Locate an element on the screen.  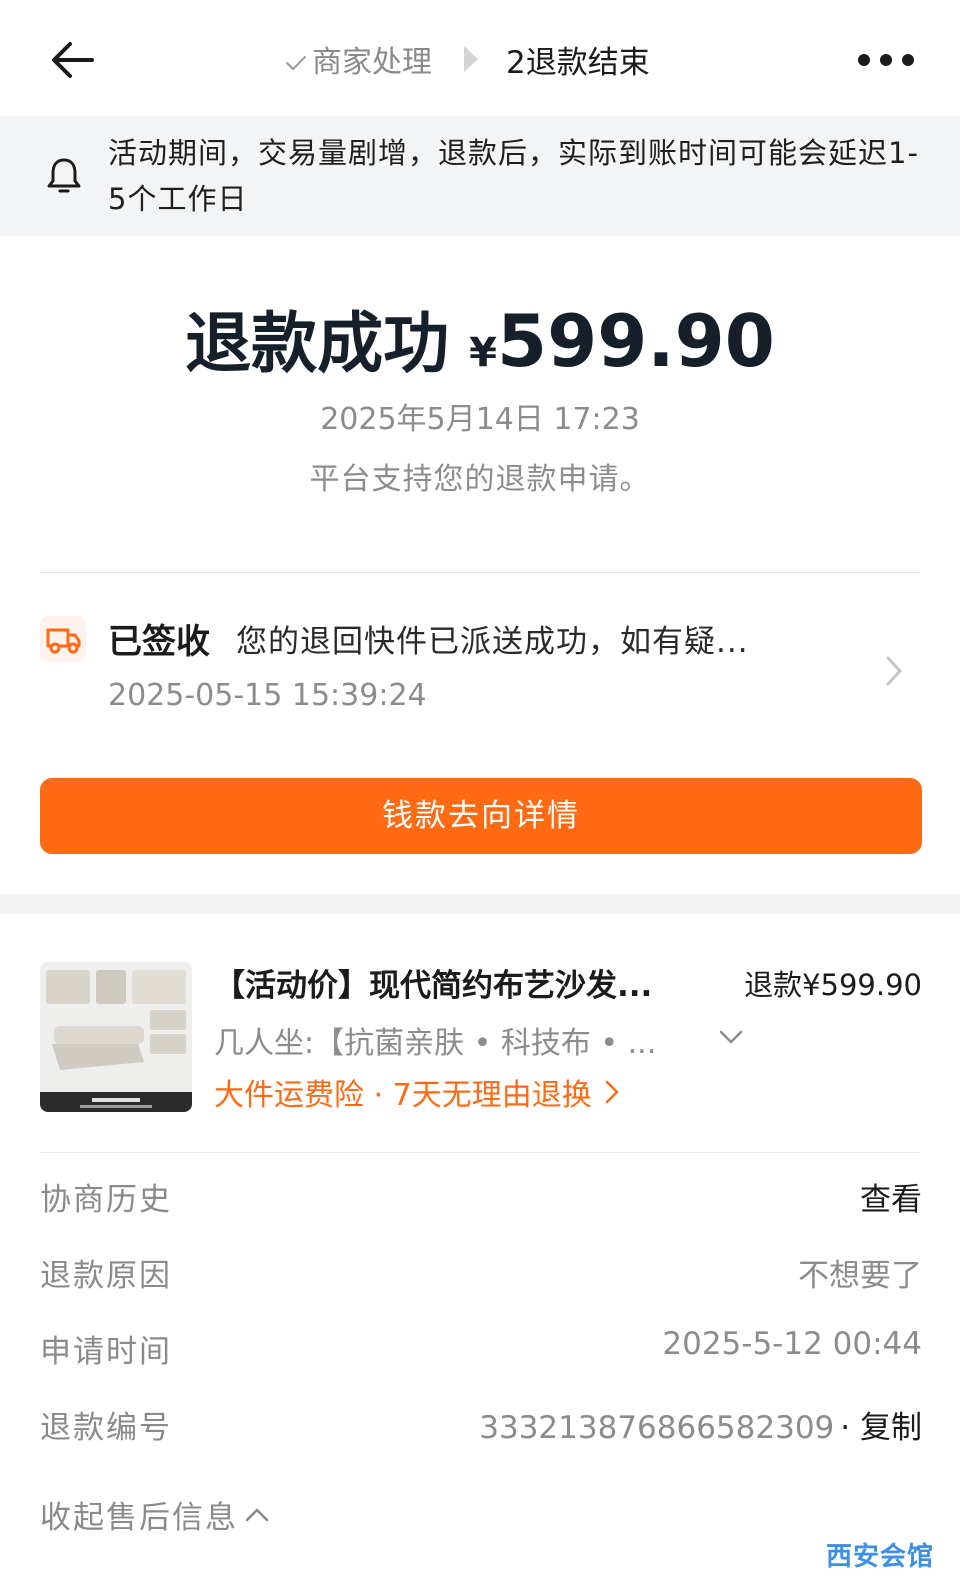
watermark: 西安会馆 is located at coordinates (880, 1557).